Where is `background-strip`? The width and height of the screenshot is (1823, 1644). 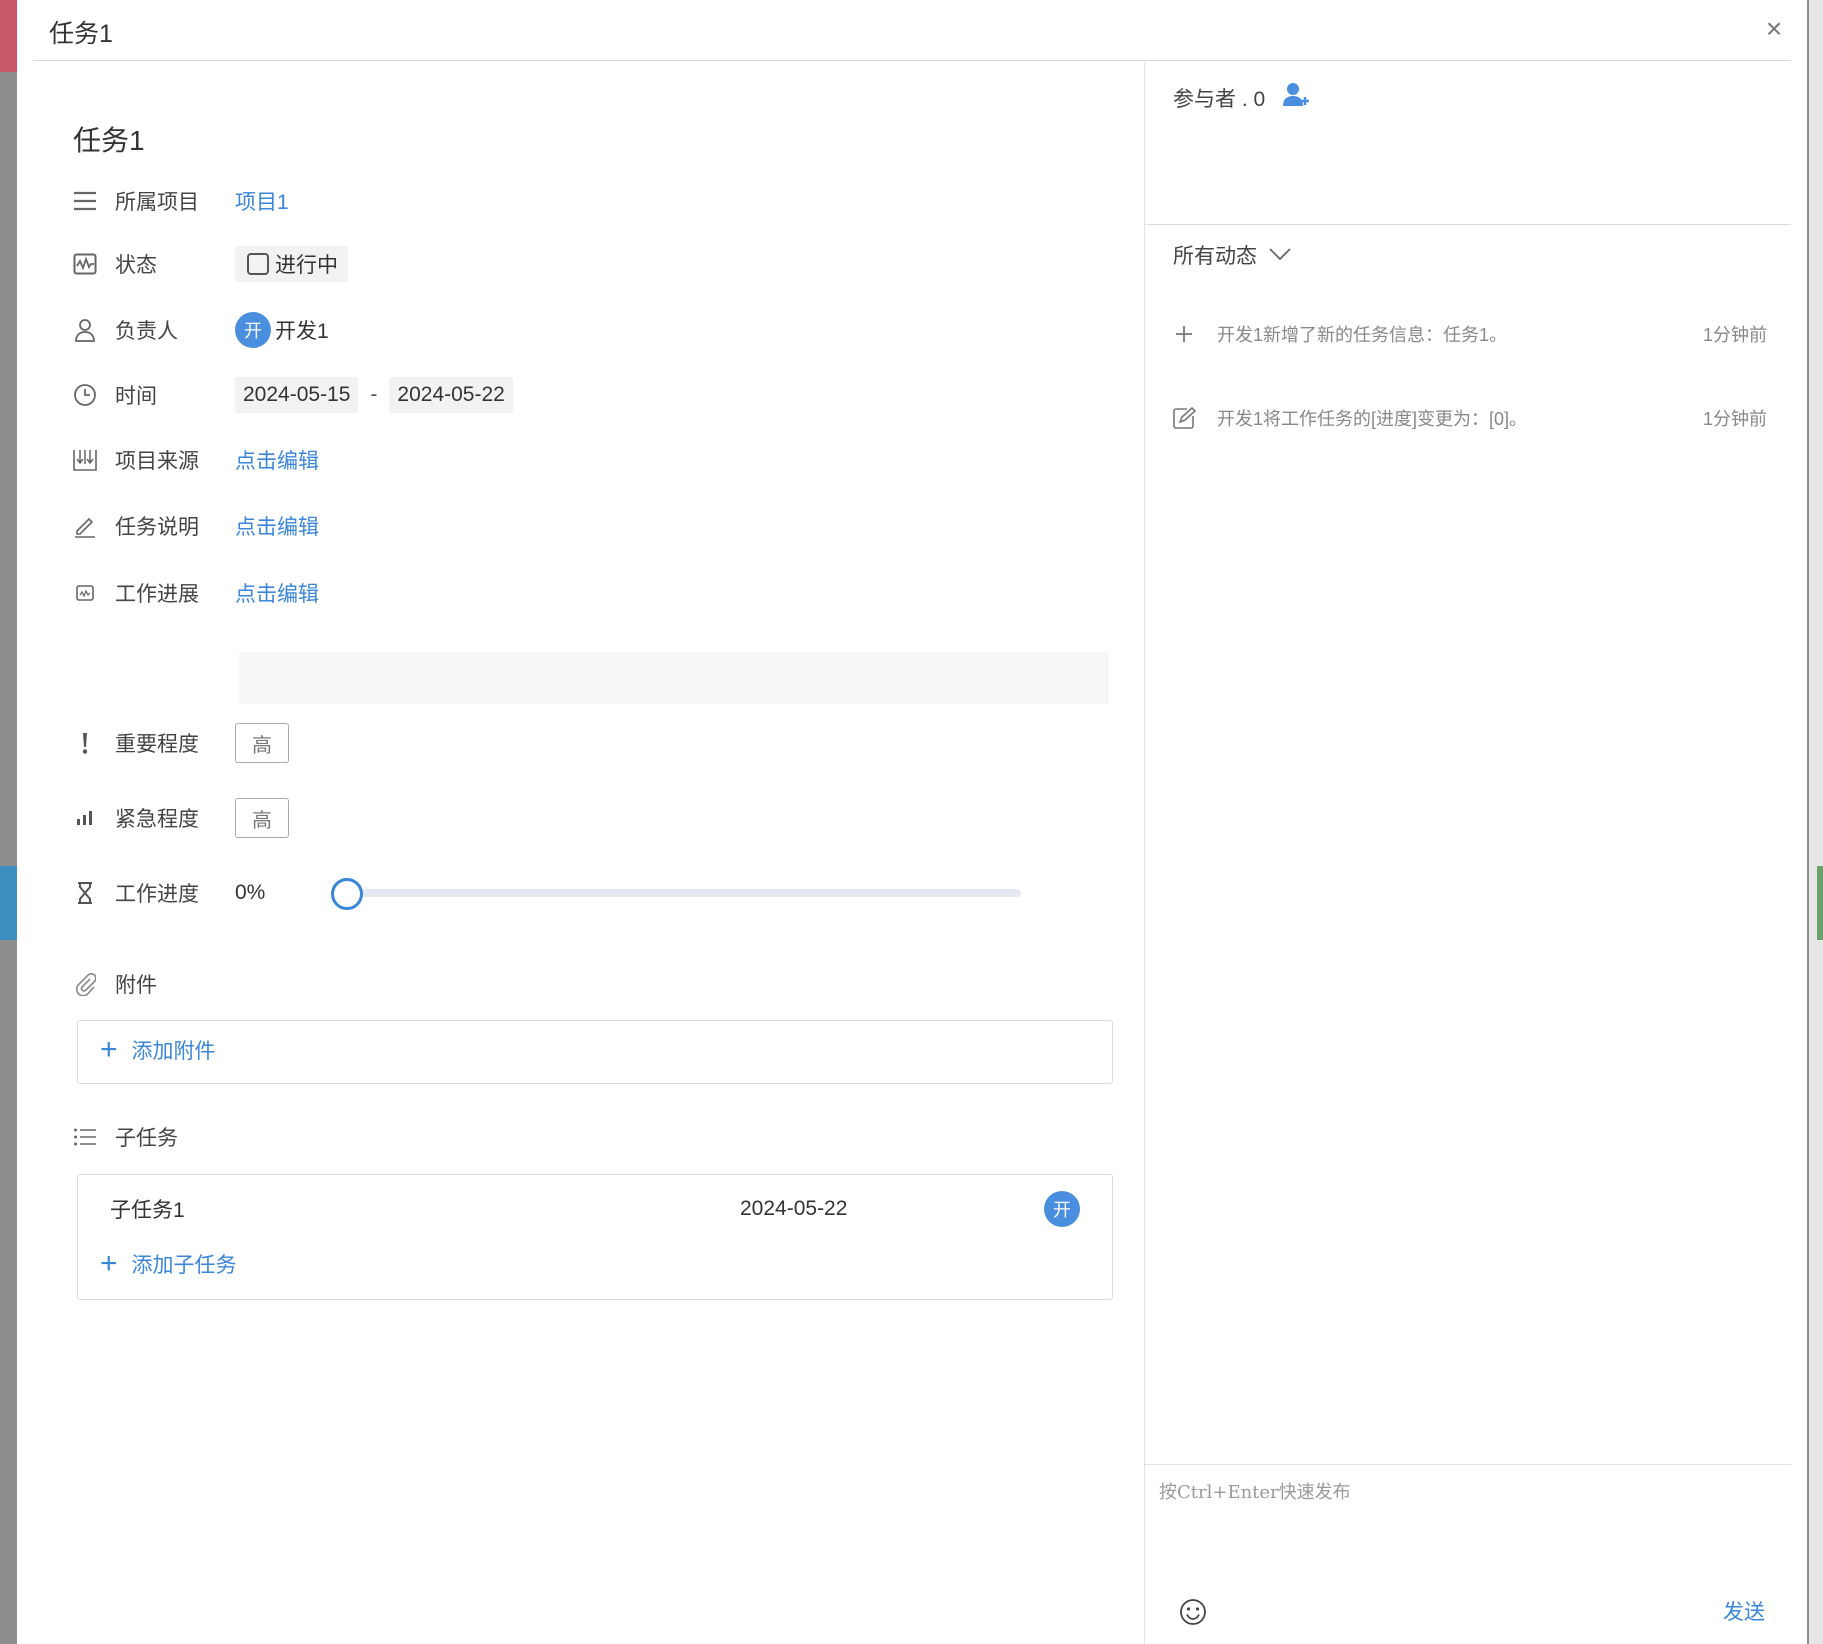
background-strip is located at coordinates (1820, 903).